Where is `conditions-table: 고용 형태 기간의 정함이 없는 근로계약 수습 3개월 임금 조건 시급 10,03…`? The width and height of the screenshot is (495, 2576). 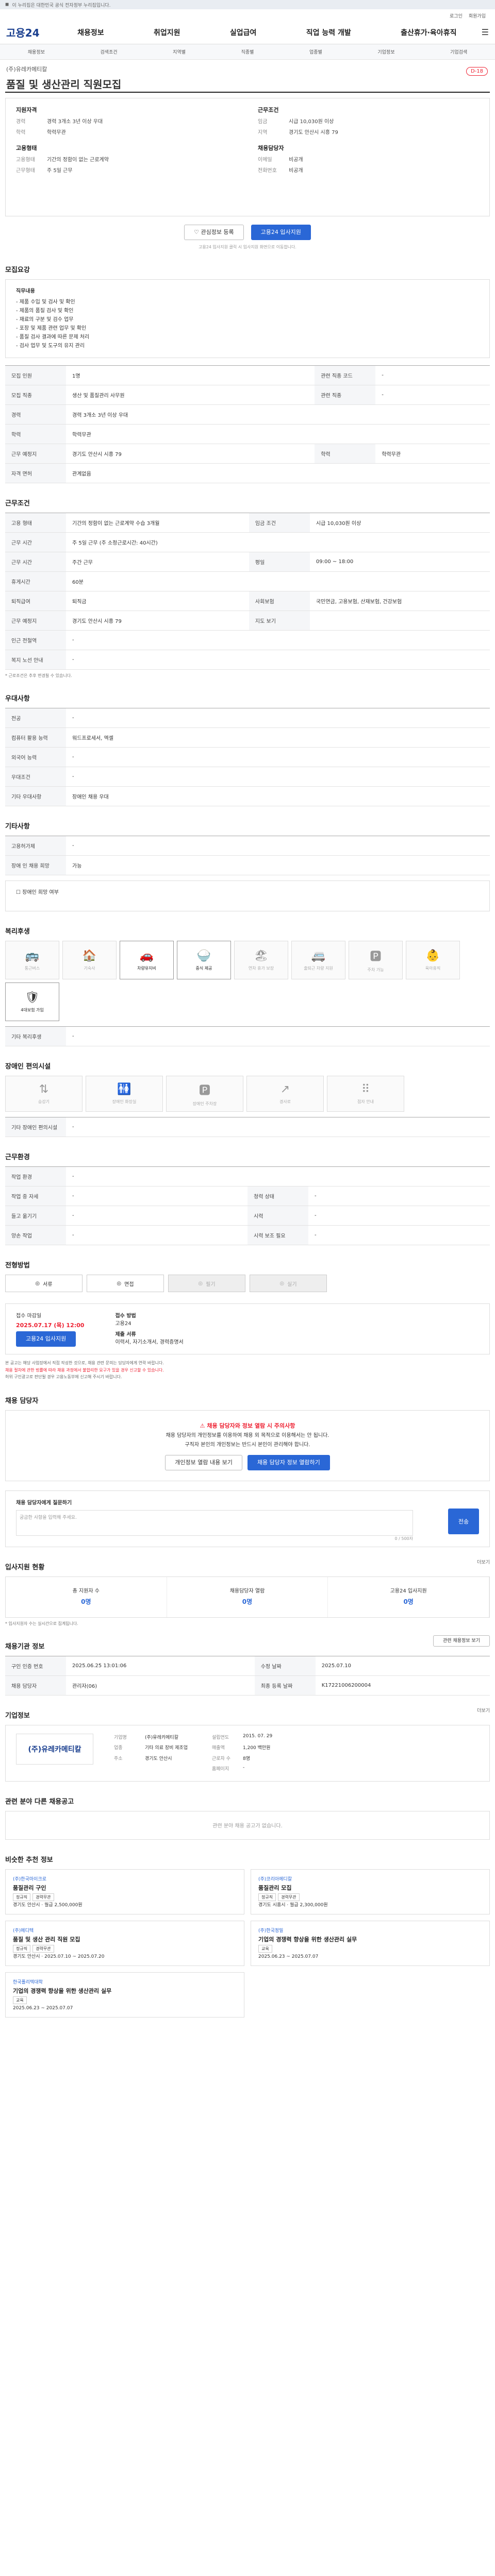 conditions-table: 고용 형태 기간의 정함이 없는 근로계약 수습 3개월 임금 조건 시급 10,03… is located at coordinates (247, 591).